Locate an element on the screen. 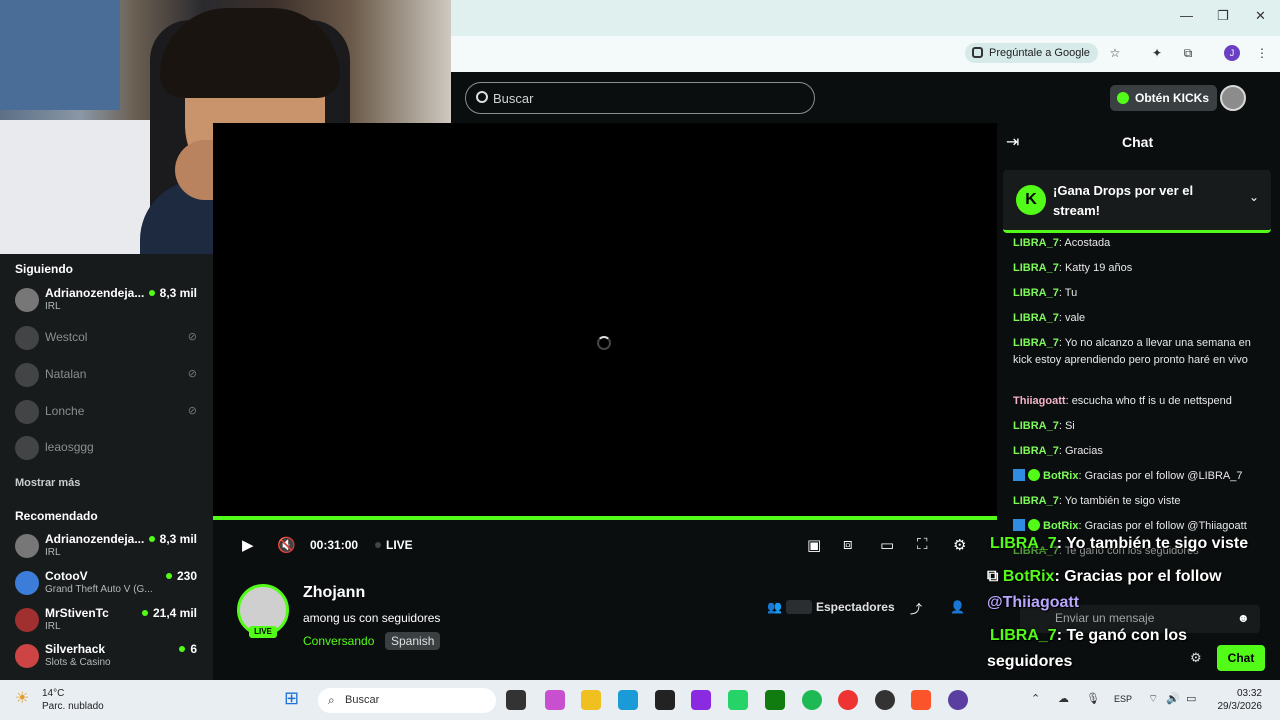  get-kicks-button: Obtén KICKs is located at coordinates (1164, 98).